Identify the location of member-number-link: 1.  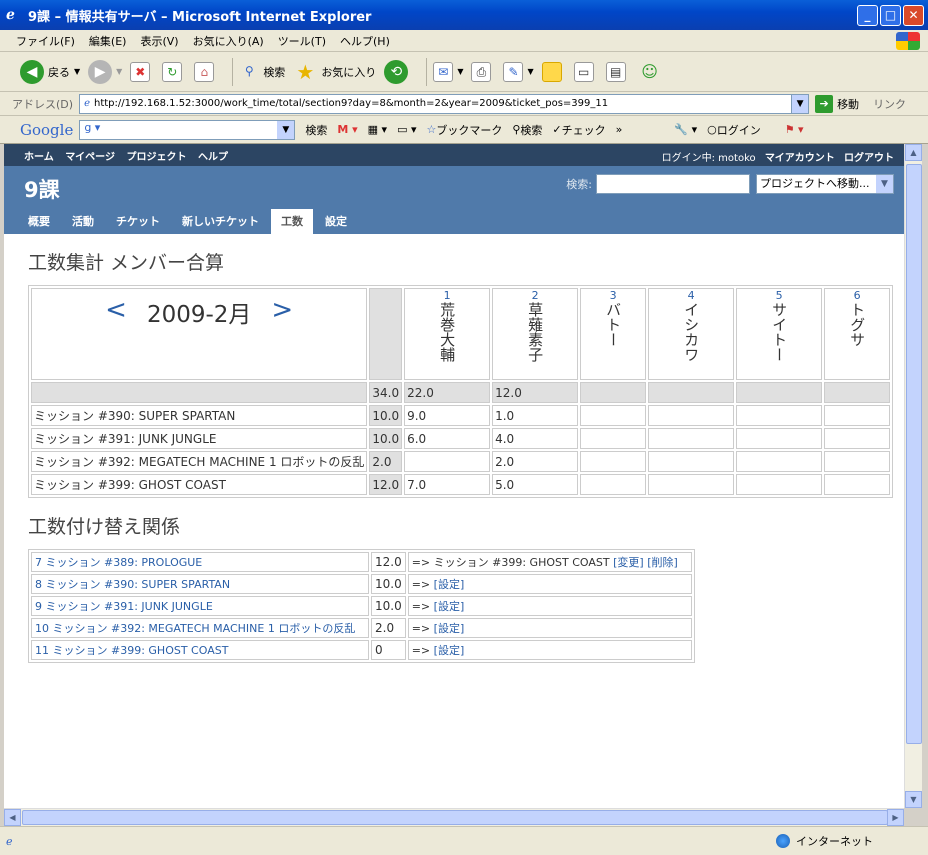
(447, 295).